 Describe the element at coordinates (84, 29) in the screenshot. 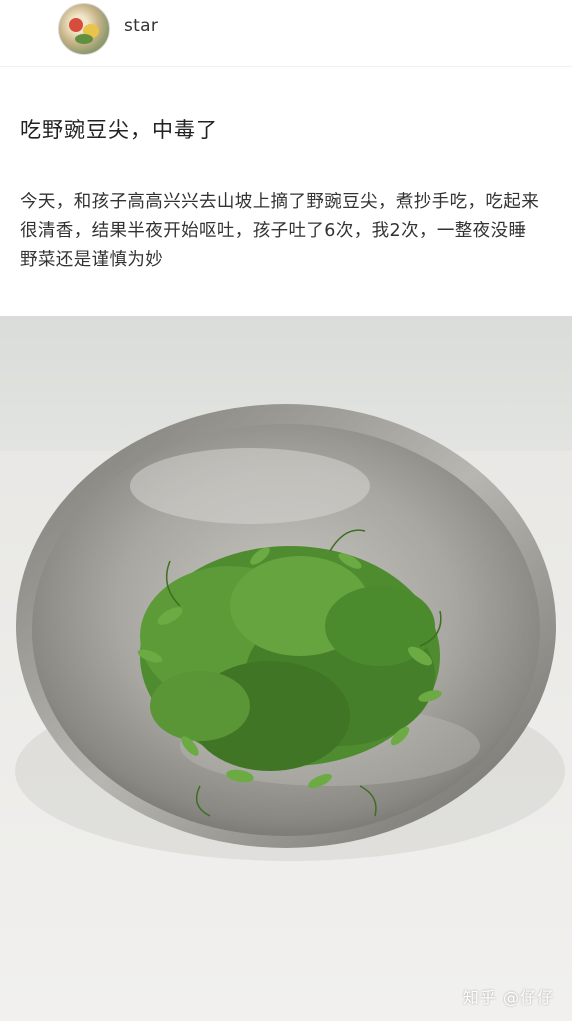

I see `avatar` at that location.